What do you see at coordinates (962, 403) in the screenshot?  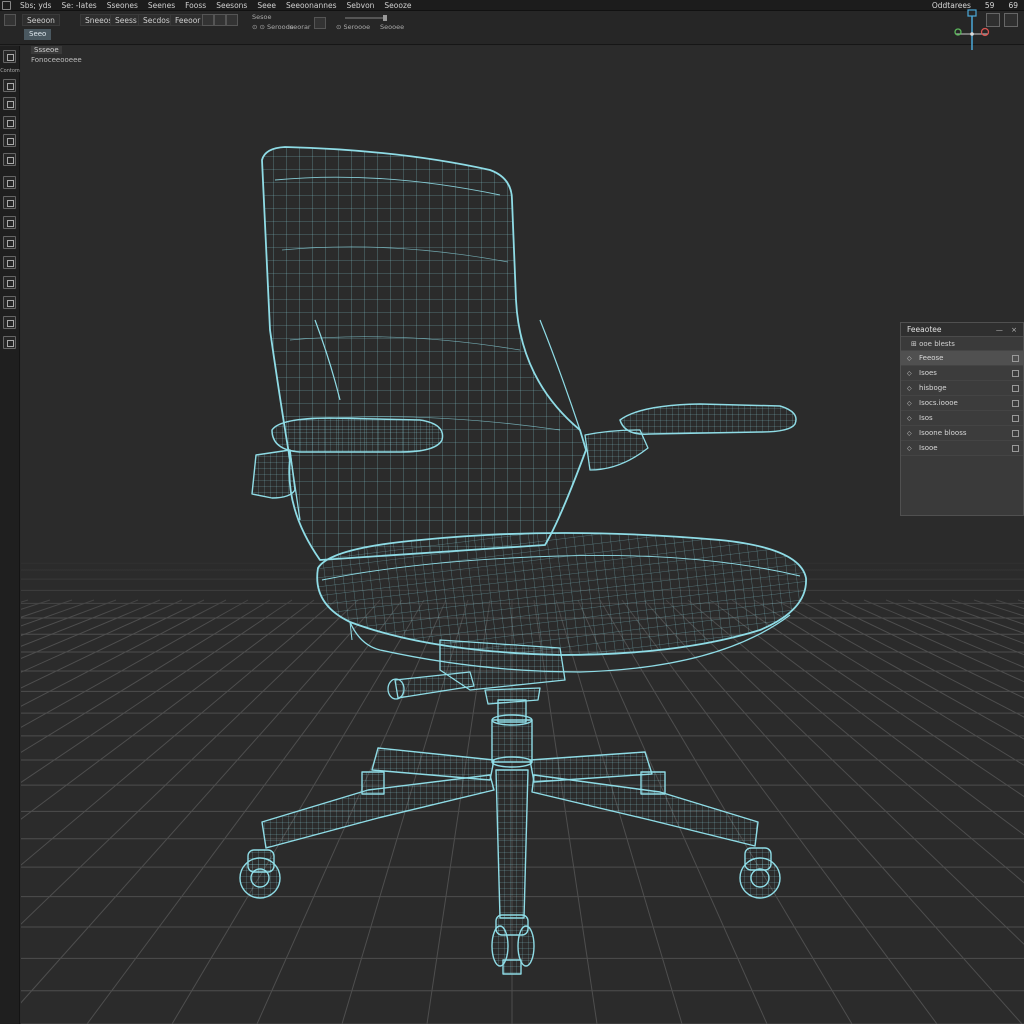 I see `outliner-row-4: ◇ Isocs.ioooe` at bounding box center [962, 403].